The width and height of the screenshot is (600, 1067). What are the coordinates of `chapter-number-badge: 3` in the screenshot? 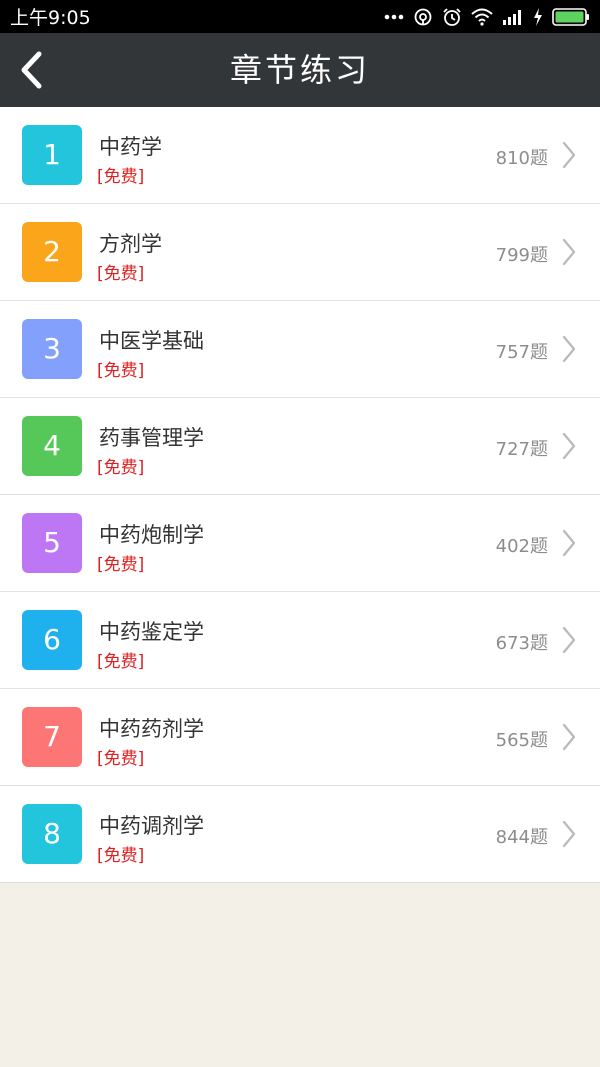 It's located at (52, 349).